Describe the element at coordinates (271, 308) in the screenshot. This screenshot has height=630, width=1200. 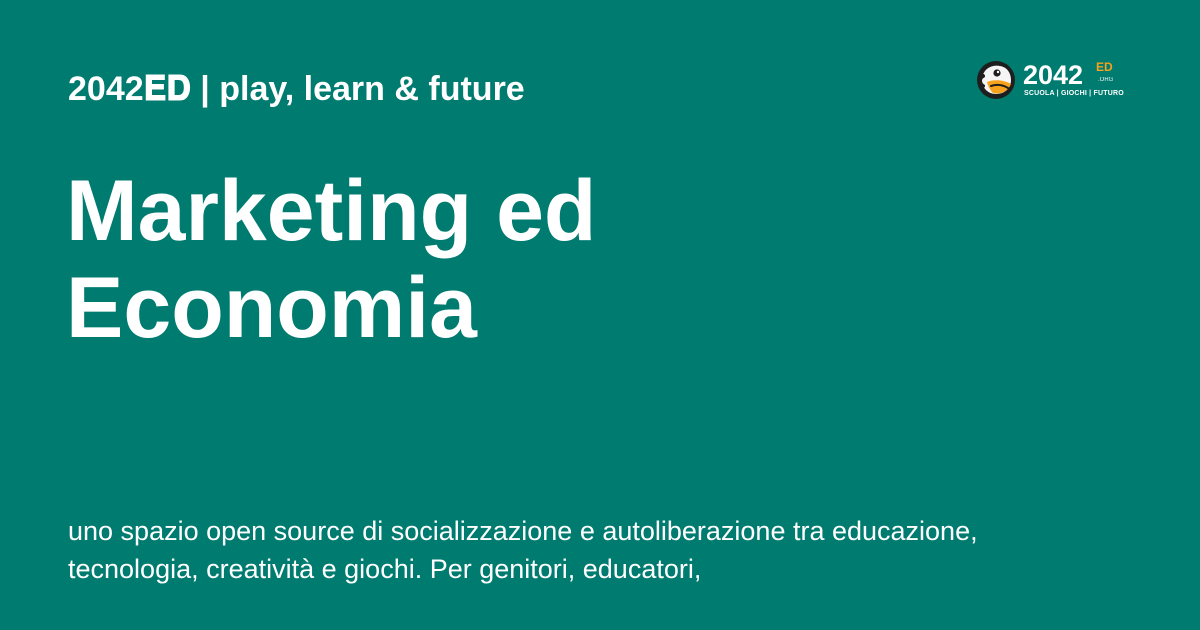
I see `page-title-line-2: Economia` at that location.